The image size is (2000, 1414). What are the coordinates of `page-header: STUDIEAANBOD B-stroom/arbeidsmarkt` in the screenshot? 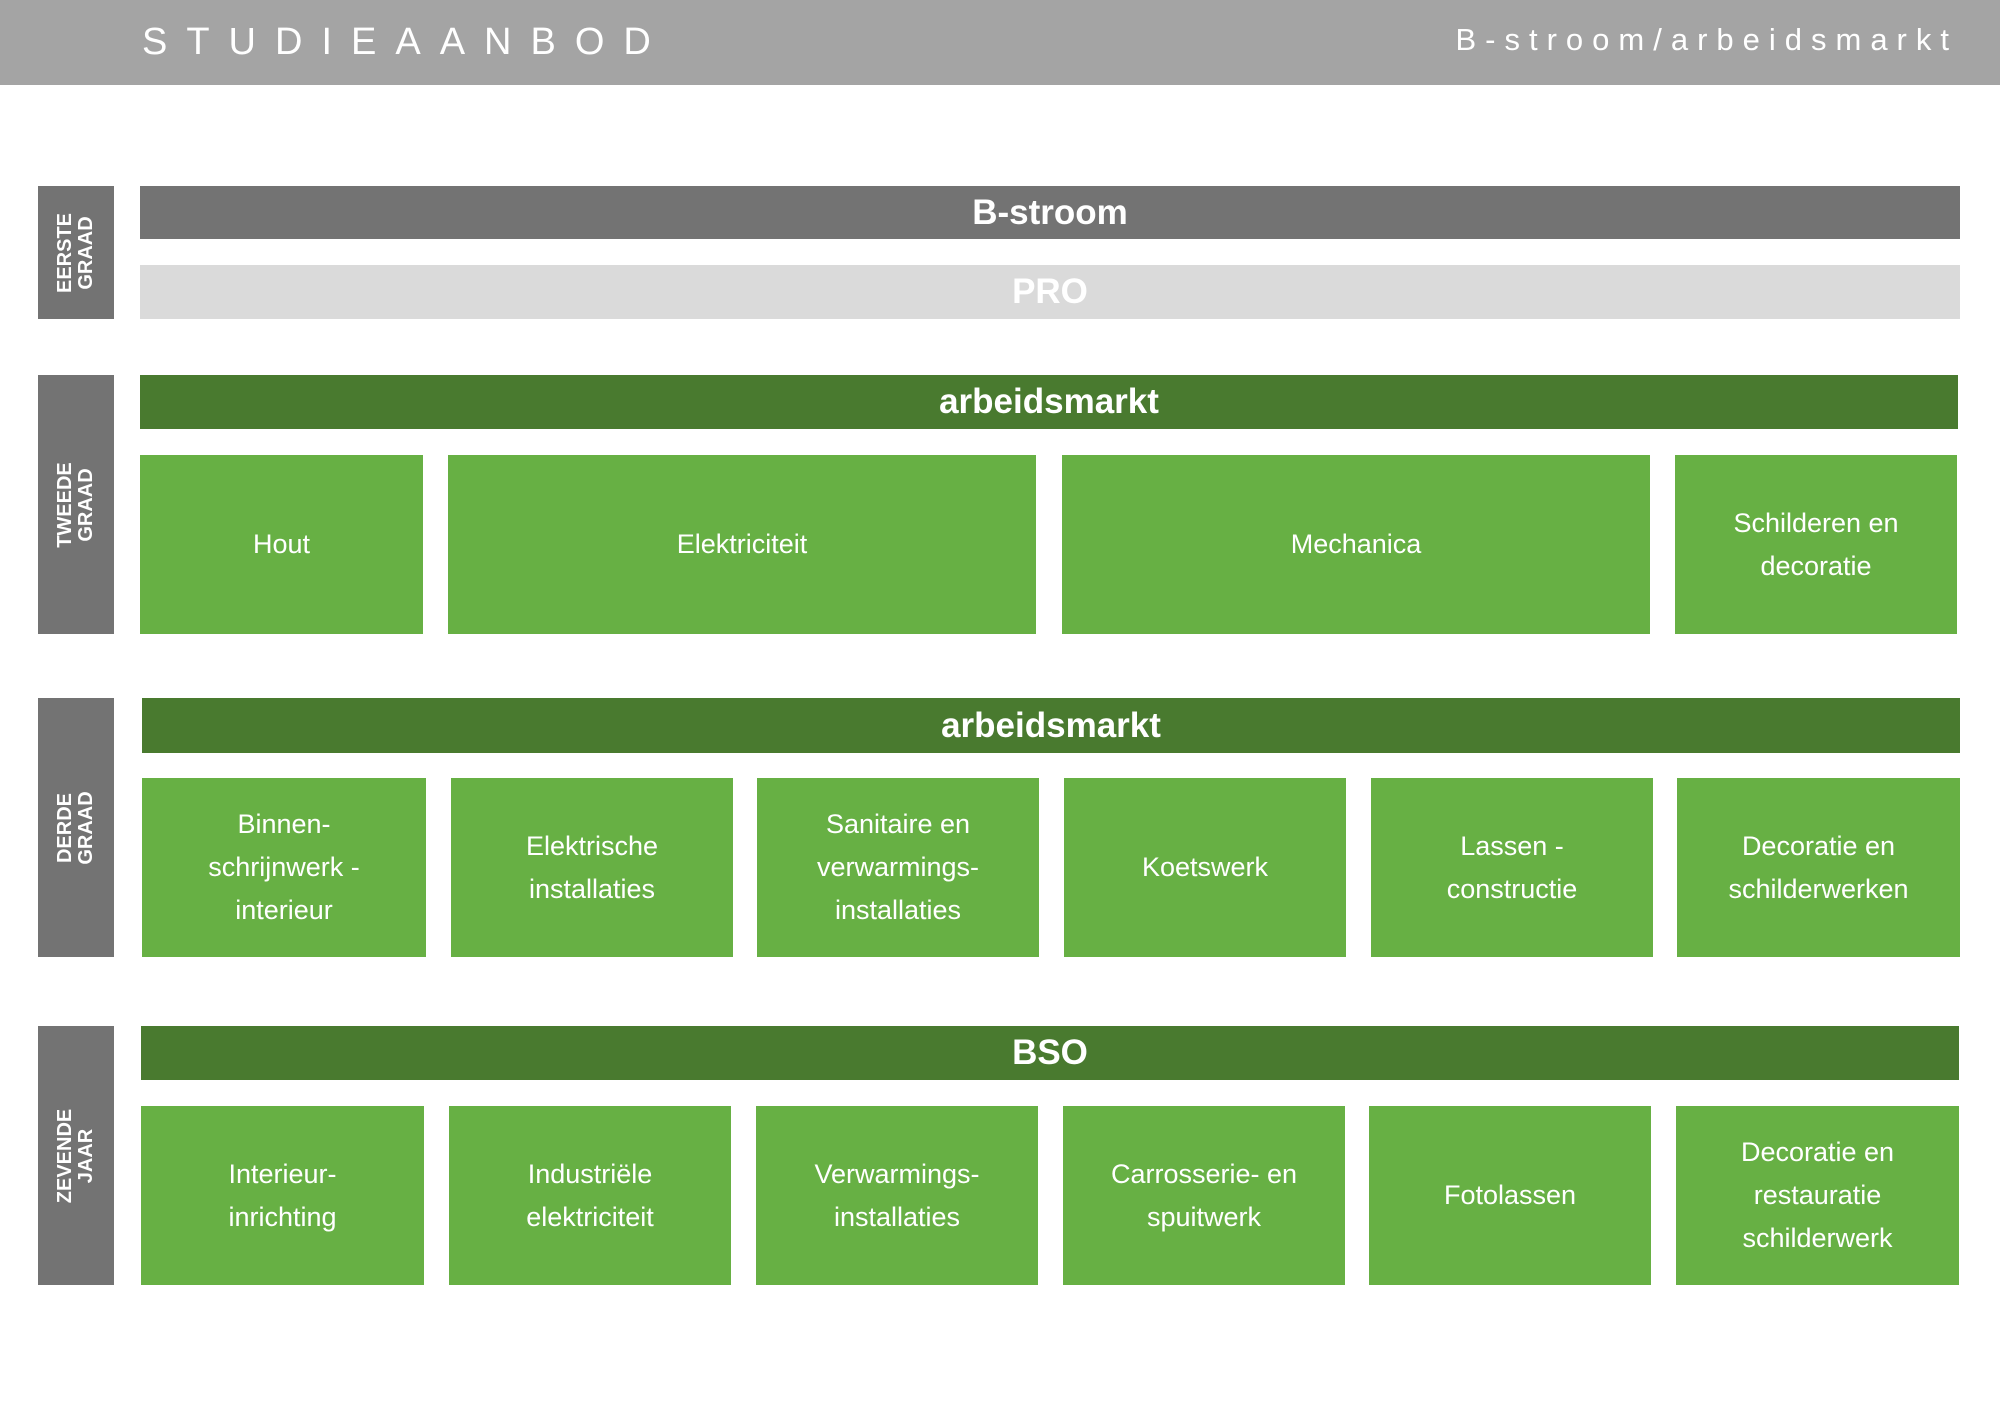 It's located at (1000, 42).